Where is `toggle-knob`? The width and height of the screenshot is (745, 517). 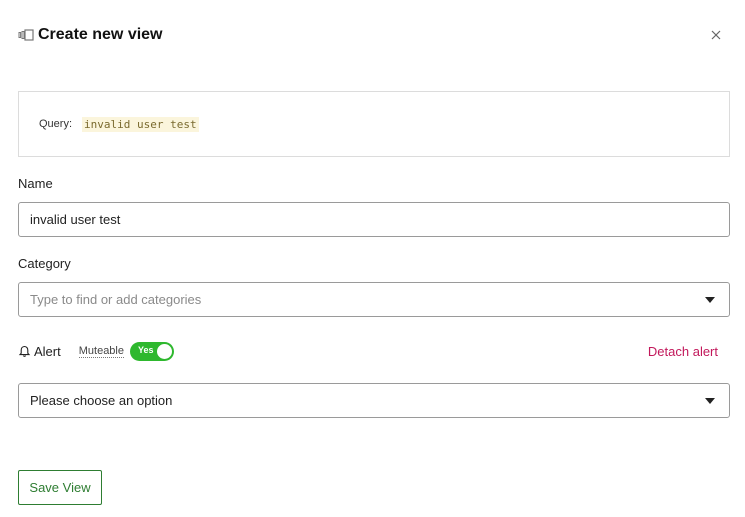
toggle-knob is located at coordinates (164, 351).